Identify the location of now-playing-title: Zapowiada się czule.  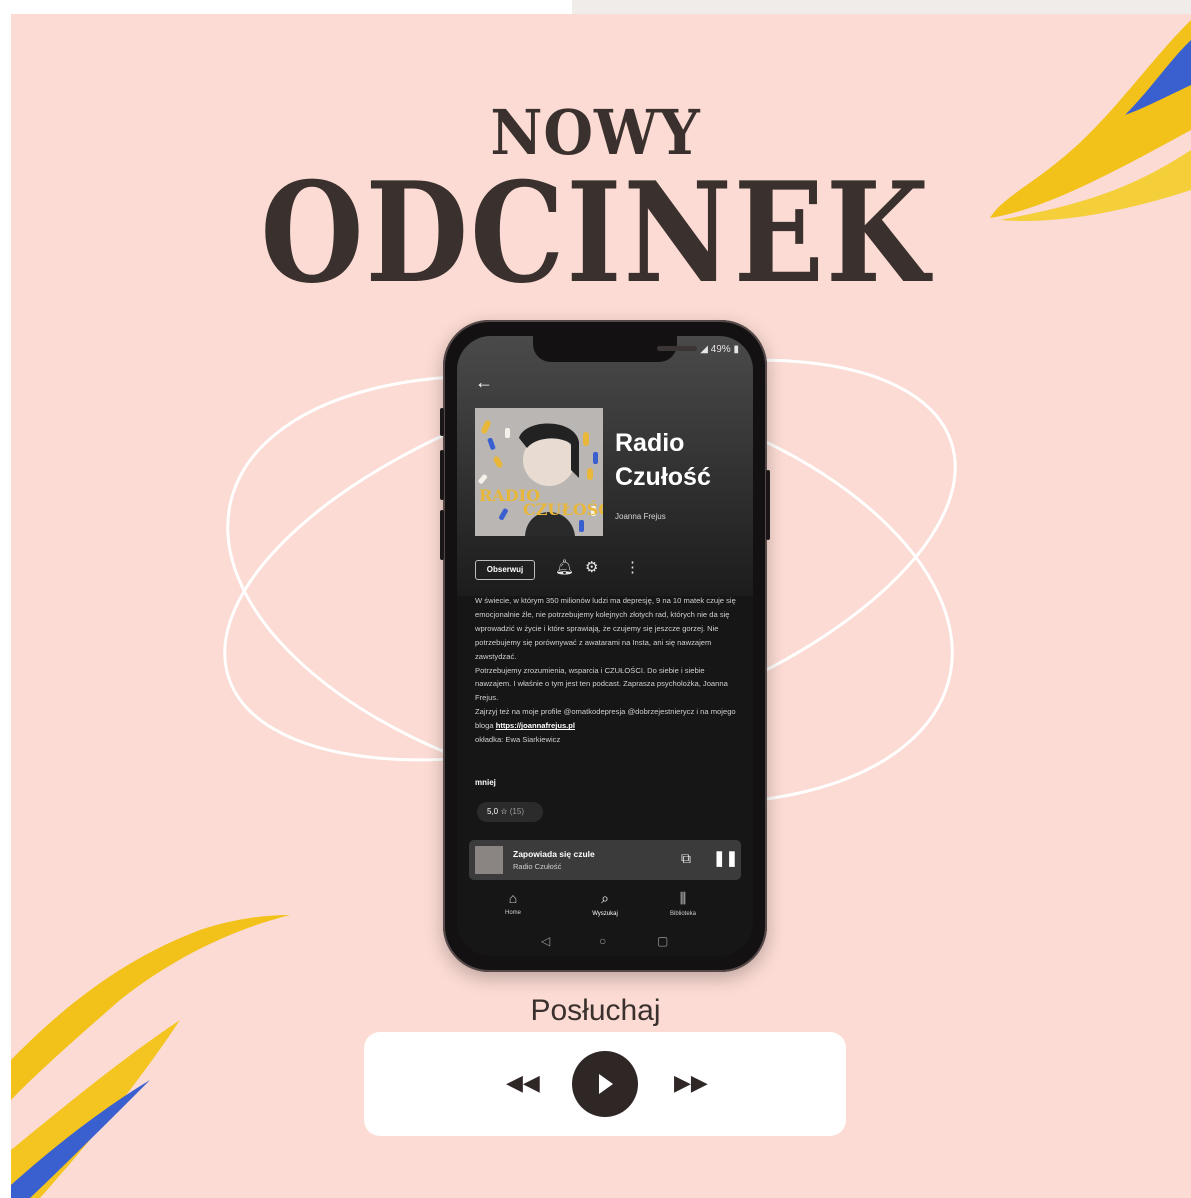
(554, 854).